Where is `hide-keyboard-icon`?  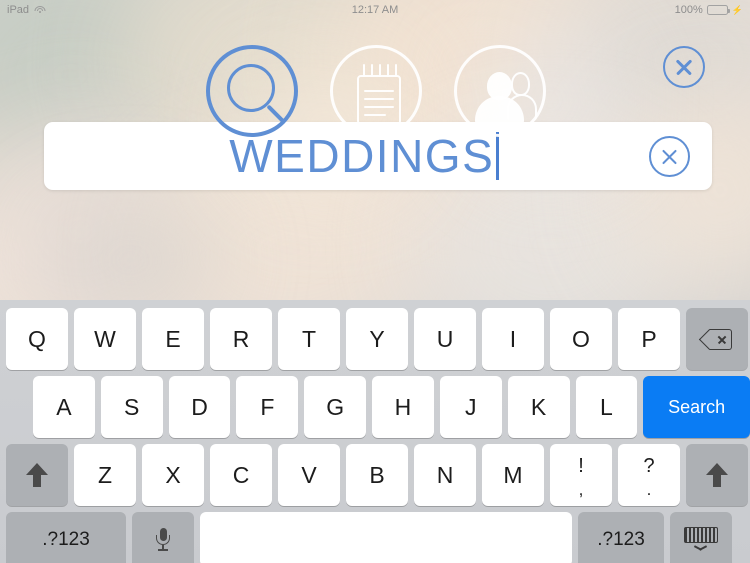
hide-keyboard-icon is located at coordinates (701, 539).